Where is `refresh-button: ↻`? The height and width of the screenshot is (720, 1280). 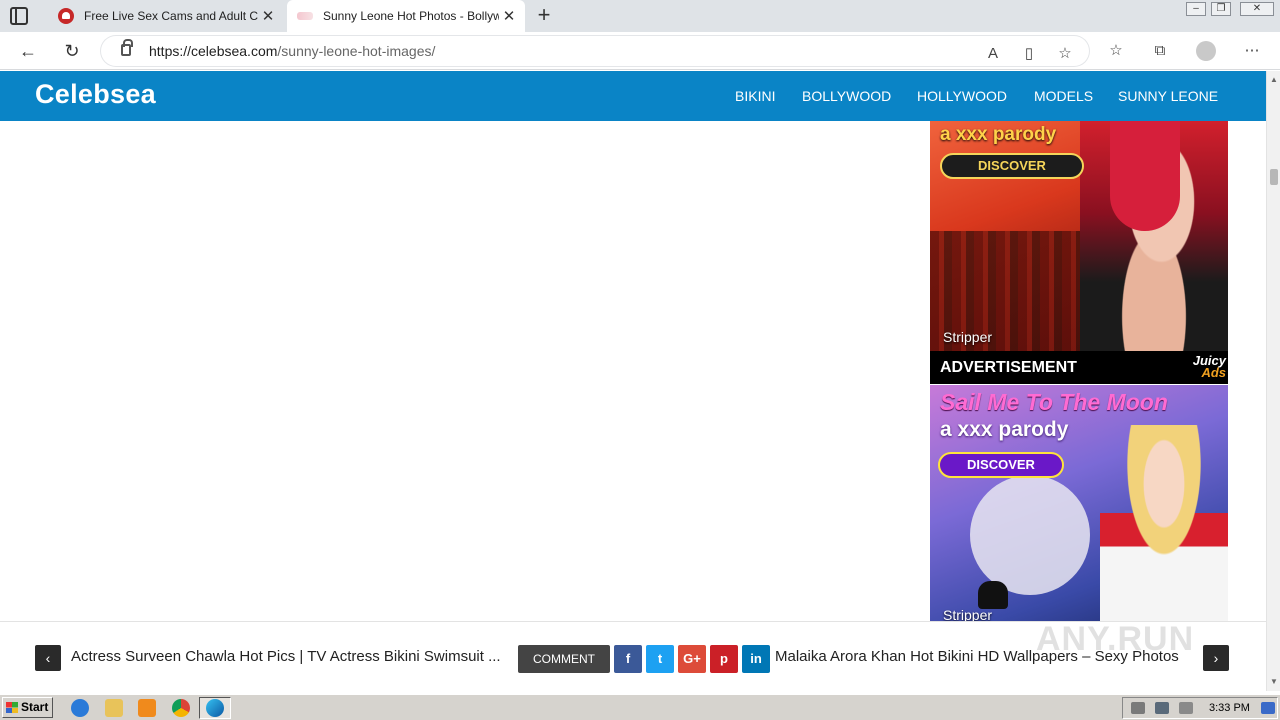
refresh-button: ↻ is located at coordinates (72, 51).